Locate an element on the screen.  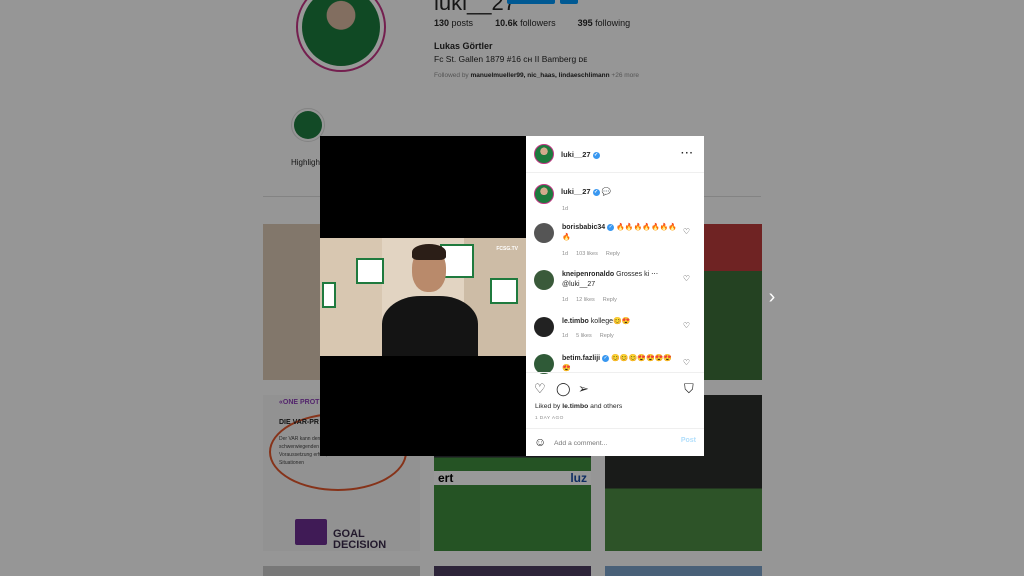
person-hair is located at coordinates (429, 252).